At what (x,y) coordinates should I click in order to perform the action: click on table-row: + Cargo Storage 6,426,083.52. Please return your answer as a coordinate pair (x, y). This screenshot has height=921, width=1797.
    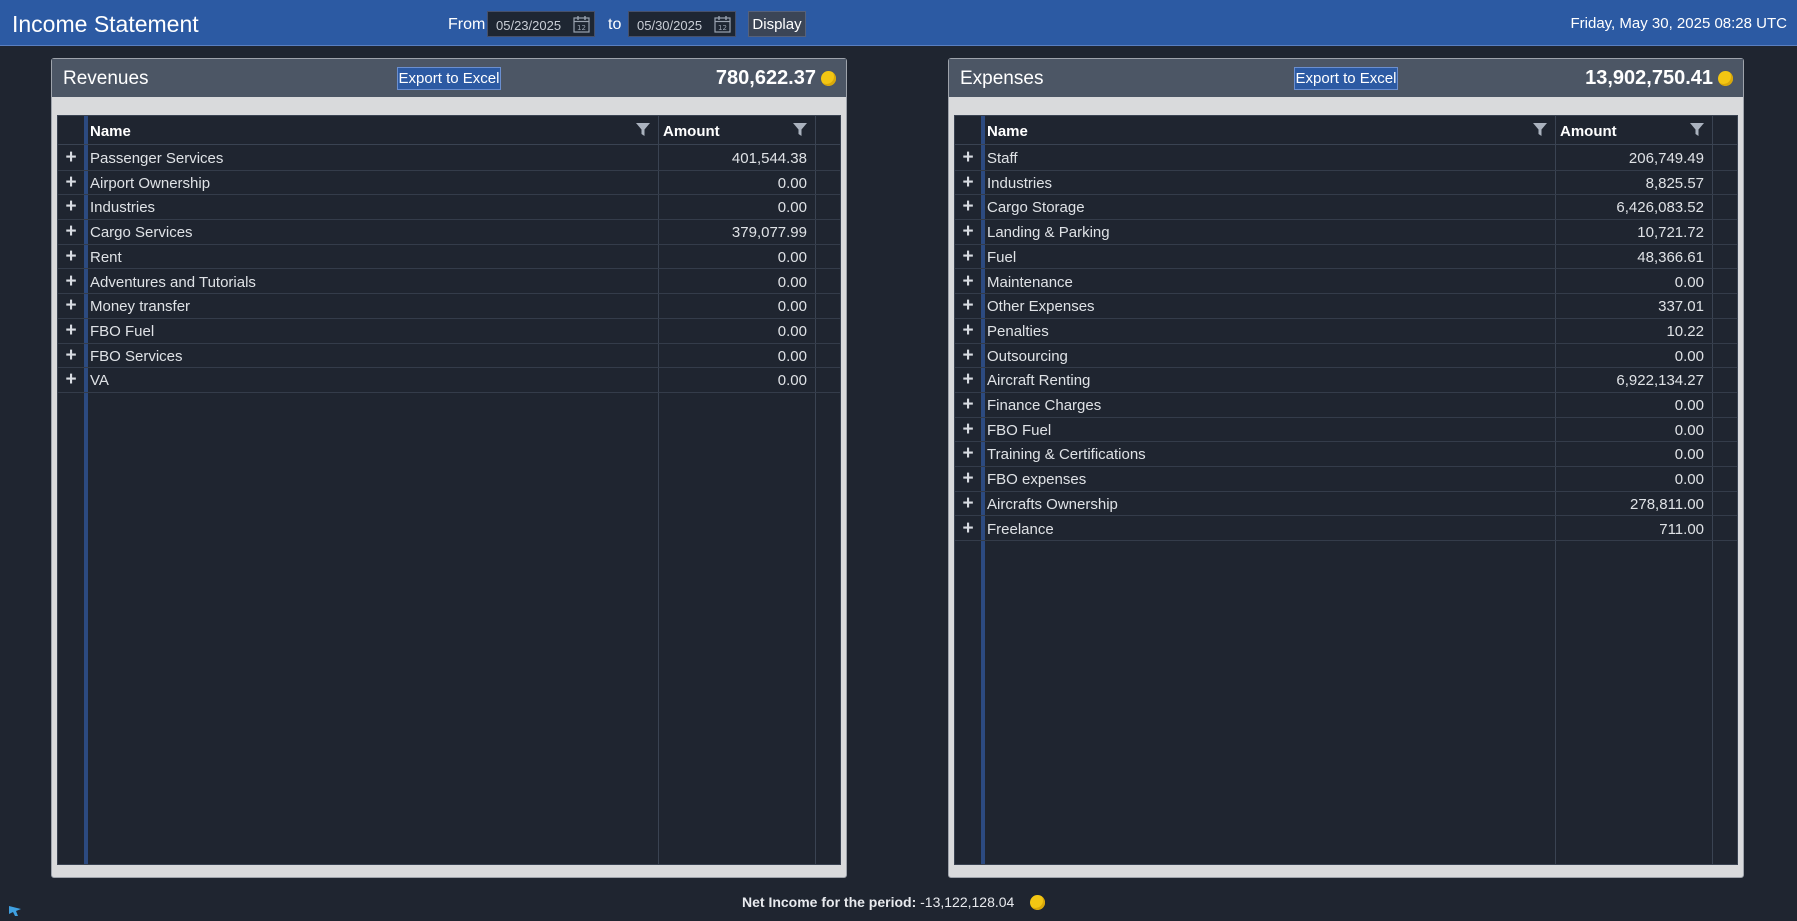
    Looking at the image, I should click on (1346, 208).